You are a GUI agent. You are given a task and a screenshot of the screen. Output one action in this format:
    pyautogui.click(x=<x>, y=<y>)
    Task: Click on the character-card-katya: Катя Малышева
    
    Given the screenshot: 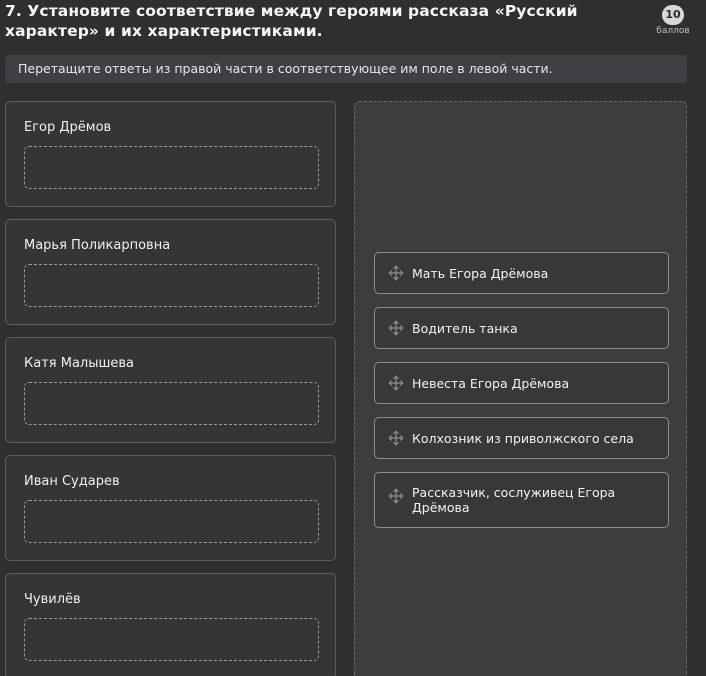 What is the action you would take?
    pyautogui.click(x=170, y=390)
    